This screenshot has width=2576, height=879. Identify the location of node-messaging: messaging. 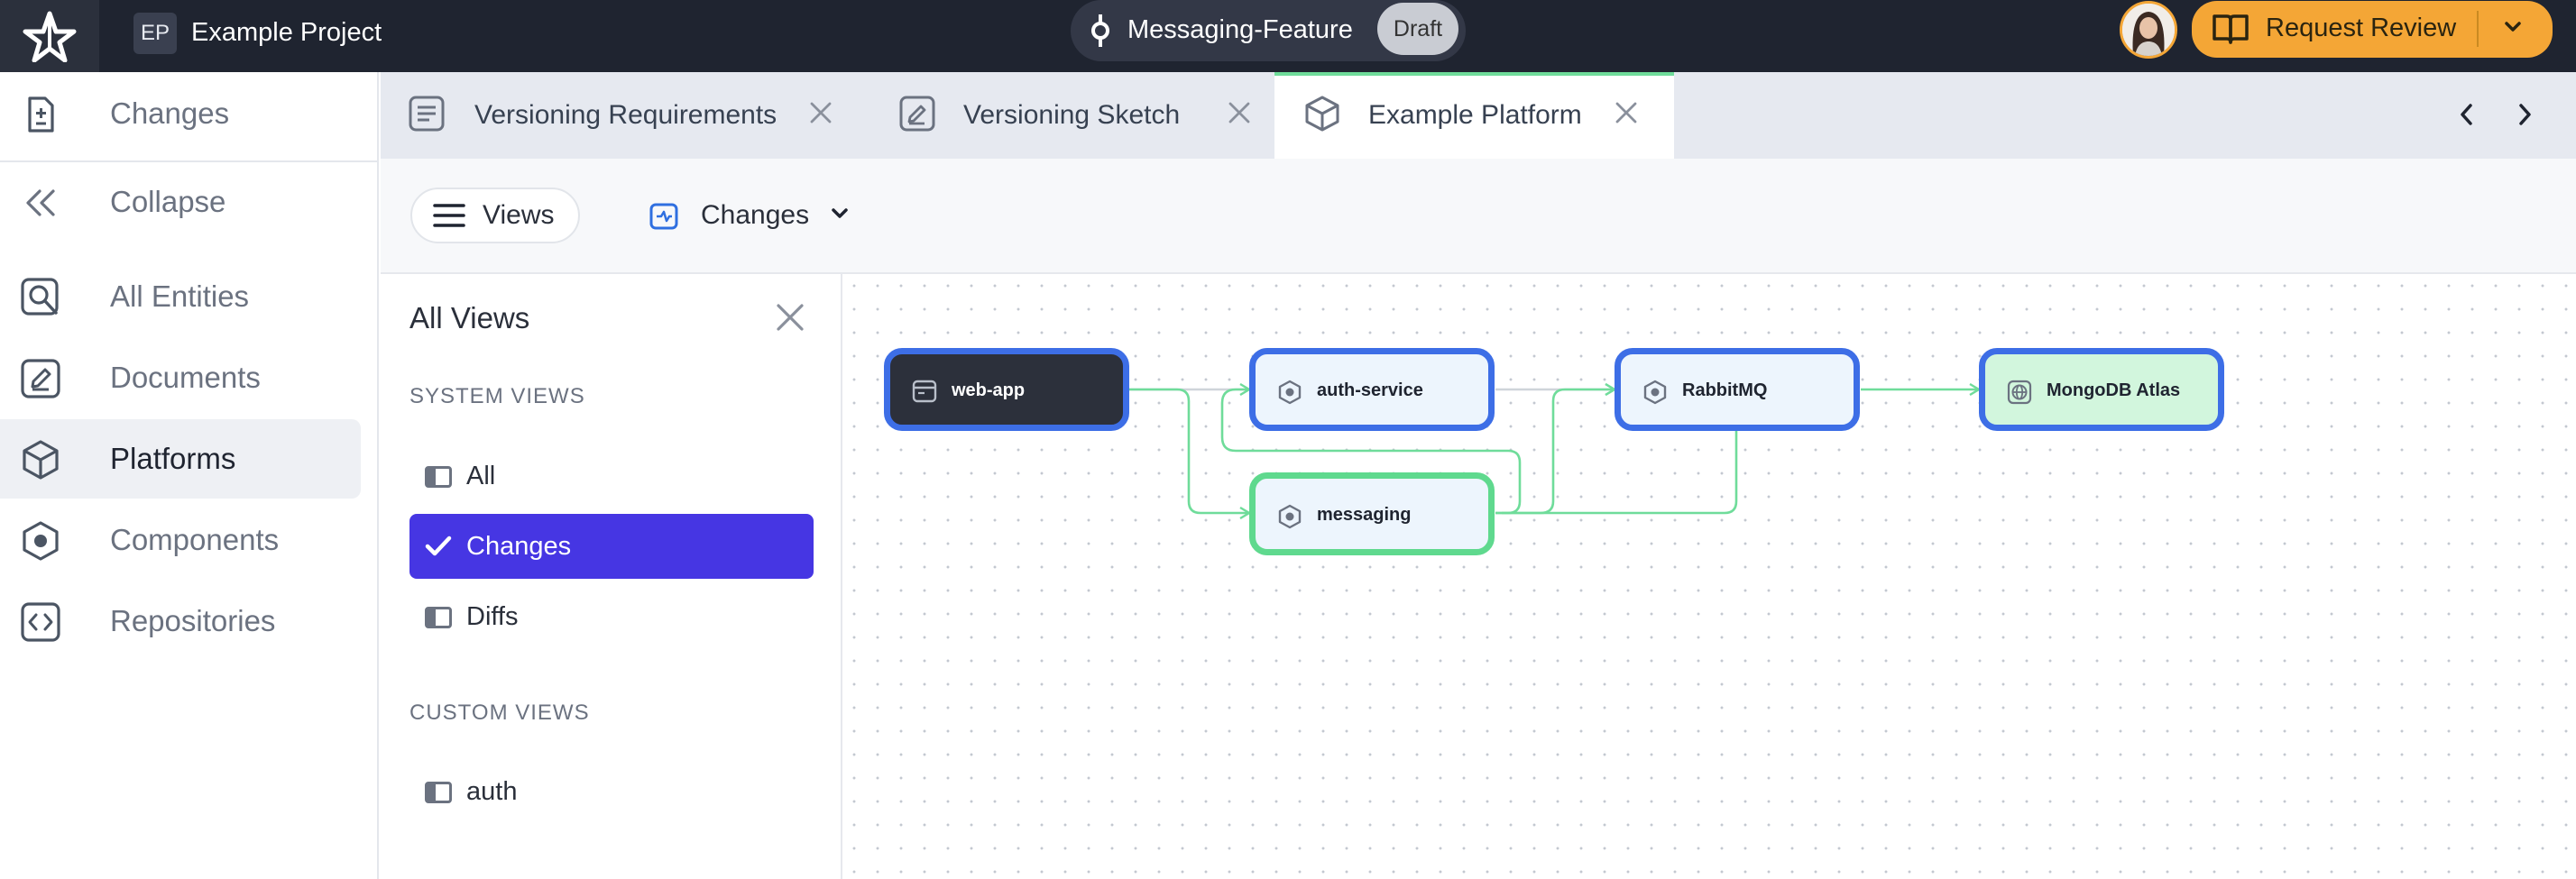
(1372, 513).